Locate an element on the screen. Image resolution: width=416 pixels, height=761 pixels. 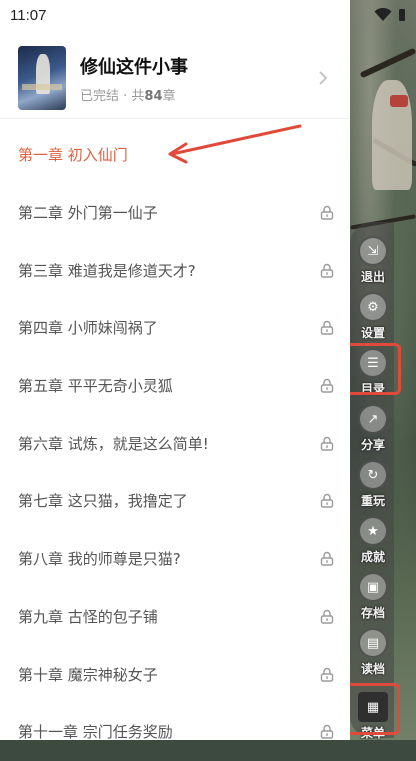
annotation-arrow is located at coordinates (235, 144).